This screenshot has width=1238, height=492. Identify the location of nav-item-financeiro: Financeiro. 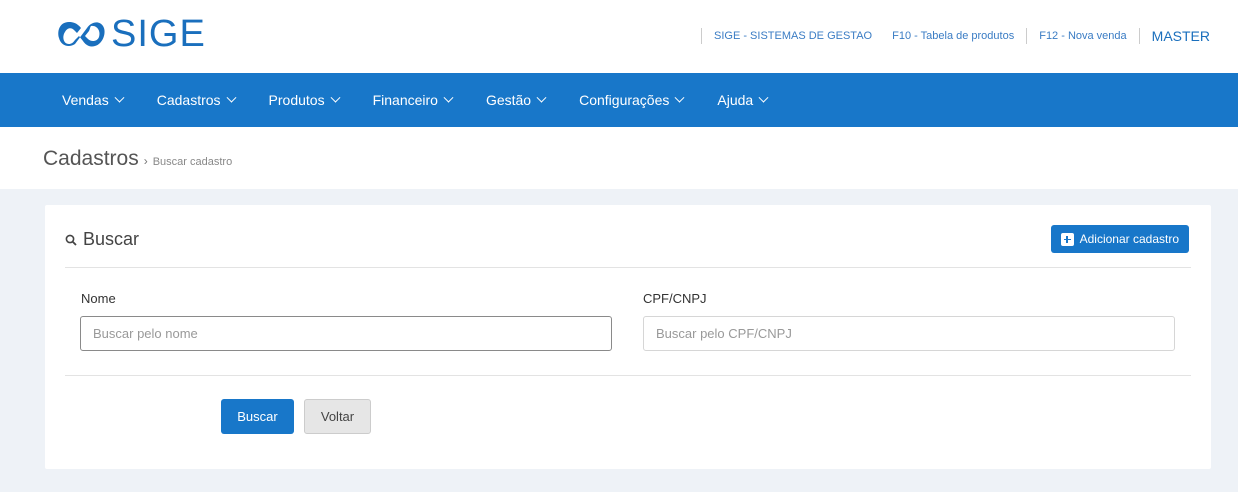
(413, 100).